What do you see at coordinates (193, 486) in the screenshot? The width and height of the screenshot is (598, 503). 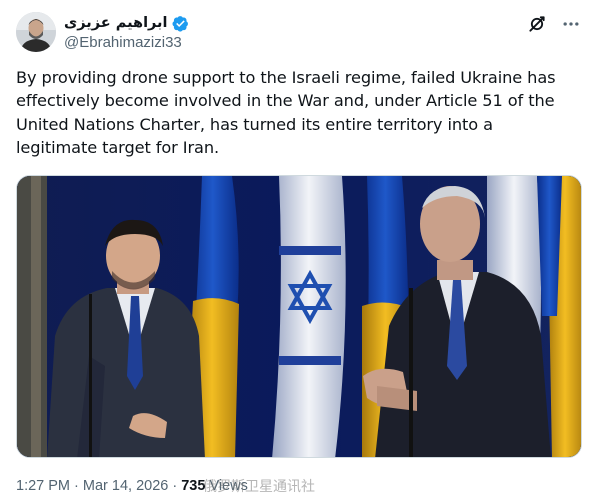 I see `views-count: 735` at bounding box center [193, 486].